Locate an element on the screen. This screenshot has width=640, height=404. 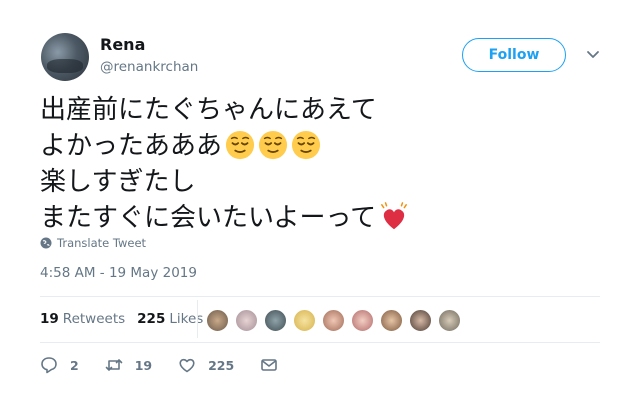
like-count: 225 is located at coordinates (221, 365).